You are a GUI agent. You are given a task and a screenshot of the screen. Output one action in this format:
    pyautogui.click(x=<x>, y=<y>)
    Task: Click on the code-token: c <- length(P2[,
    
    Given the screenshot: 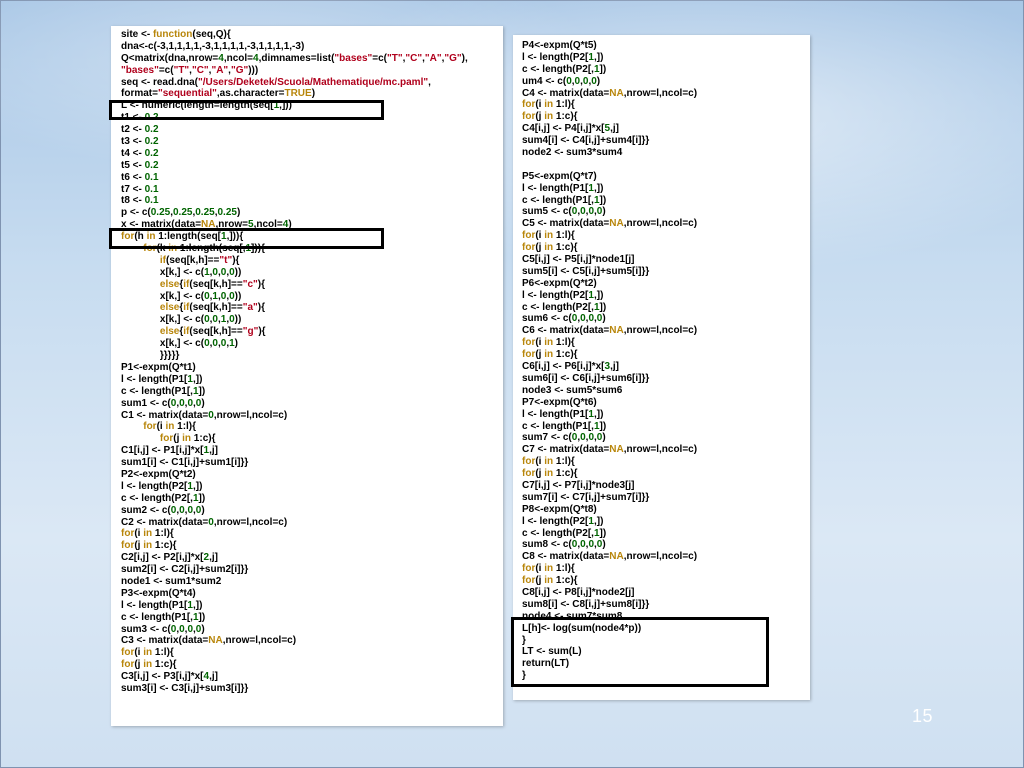 What is the action you would take?
    pyautogui.click(x=157, y=498)
    